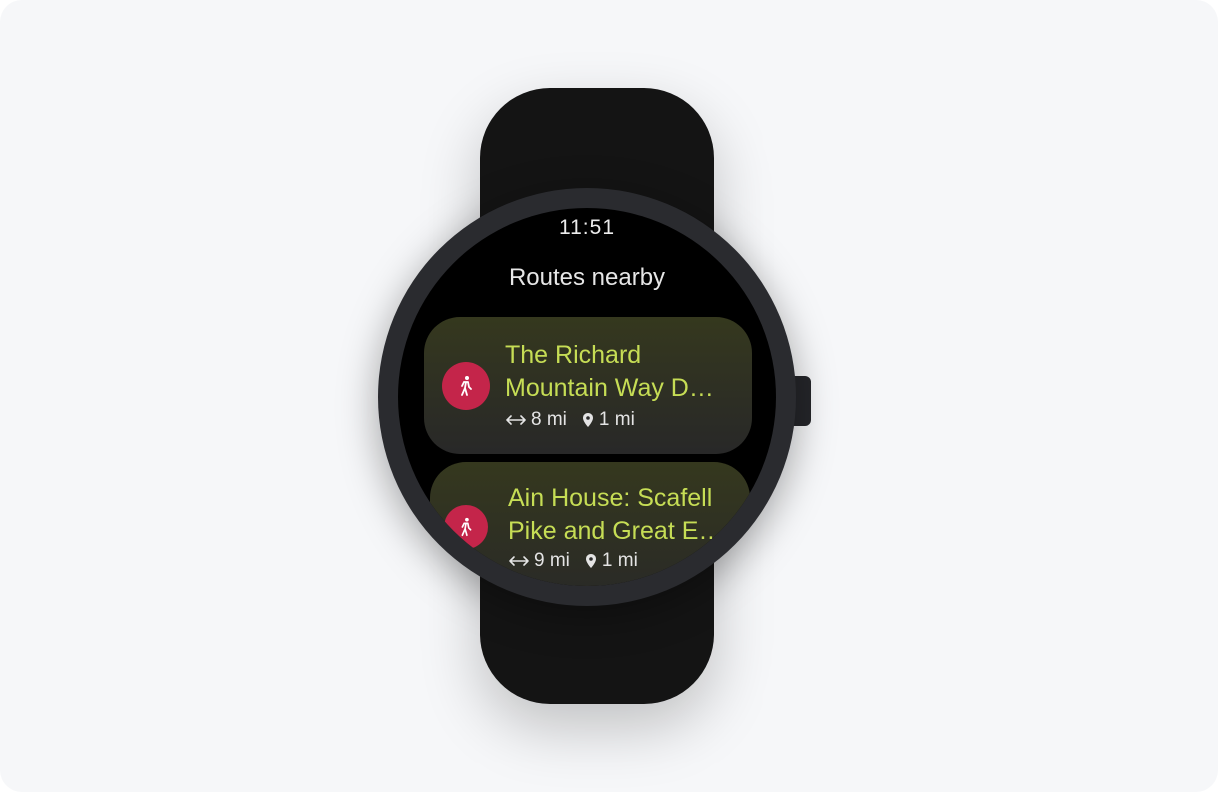  I want to click on screen-title: Routes nearby, so click(587, 277).